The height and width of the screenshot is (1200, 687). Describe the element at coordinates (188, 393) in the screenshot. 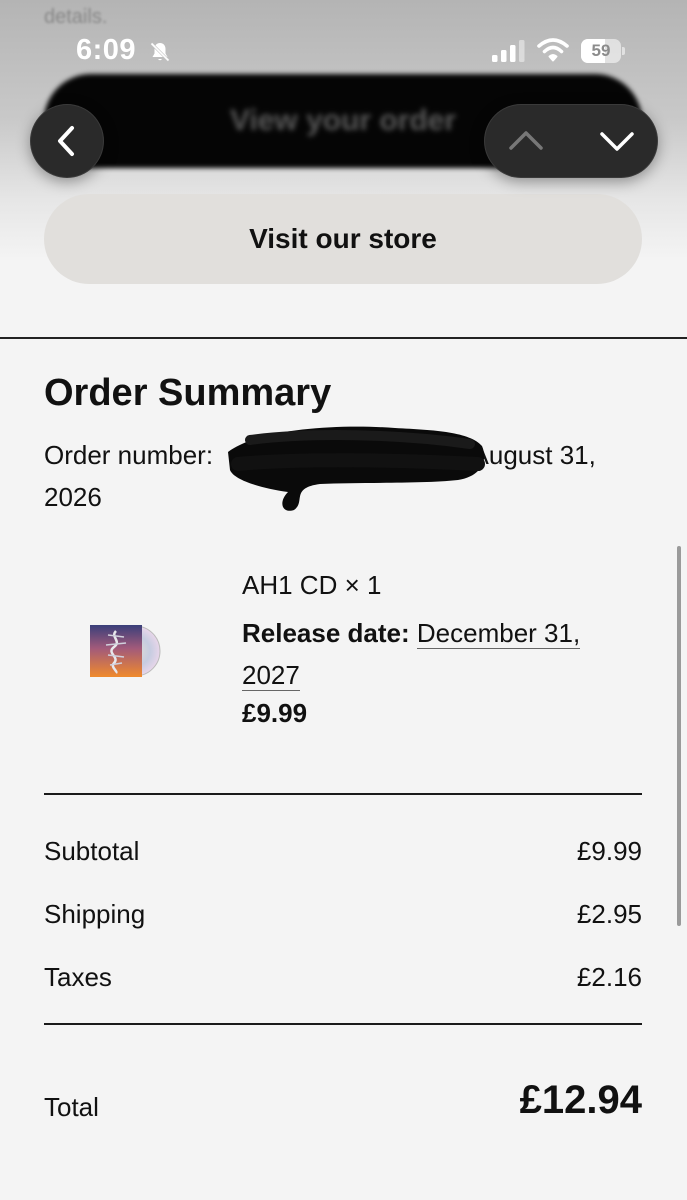

I see `order-summary-title: Order Summary` at that location.